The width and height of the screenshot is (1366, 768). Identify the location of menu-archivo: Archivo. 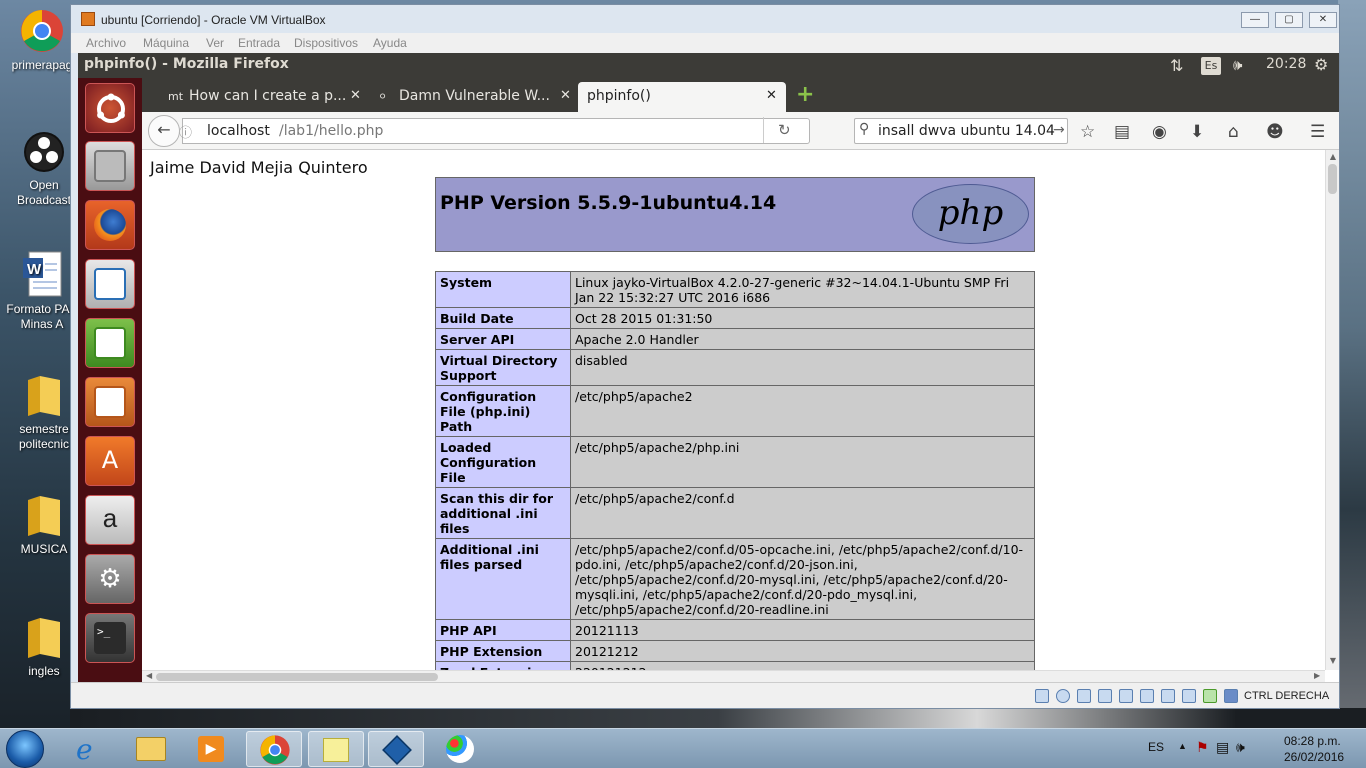
(106, 43).